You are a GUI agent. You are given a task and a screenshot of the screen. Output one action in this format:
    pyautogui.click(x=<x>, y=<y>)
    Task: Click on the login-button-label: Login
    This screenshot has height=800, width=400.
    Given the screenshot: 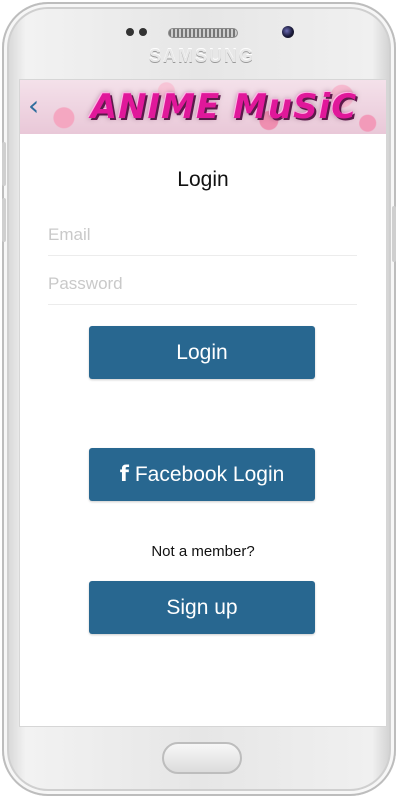 What is the action you would take?
    pyautogui.click(x=202, y=352)
    